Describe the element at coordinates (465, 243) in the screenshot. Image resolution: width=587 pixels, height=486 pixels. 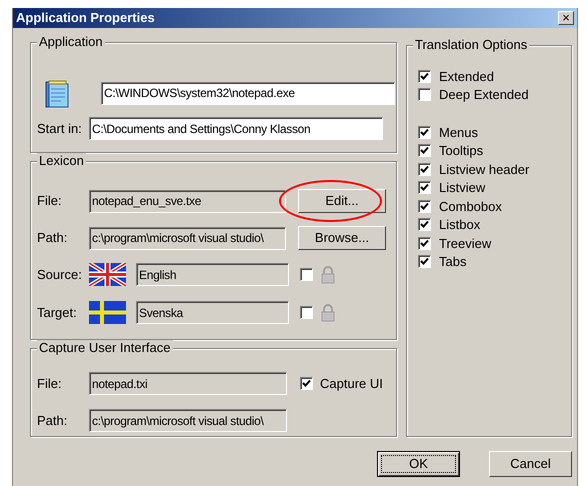
I see `checkbox-label: Treeview` at that location.